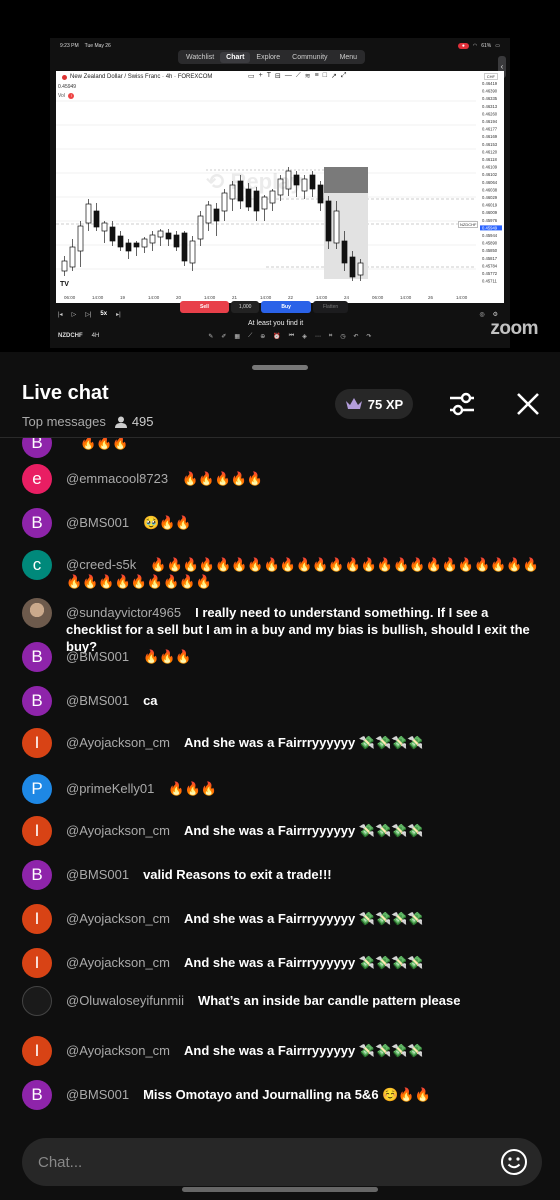 The height and width of the screenshot is (1200, 560). Describe the element at coordinates (495, 314) in the screenshot. I see `settings-icon: ⚙` at that location.